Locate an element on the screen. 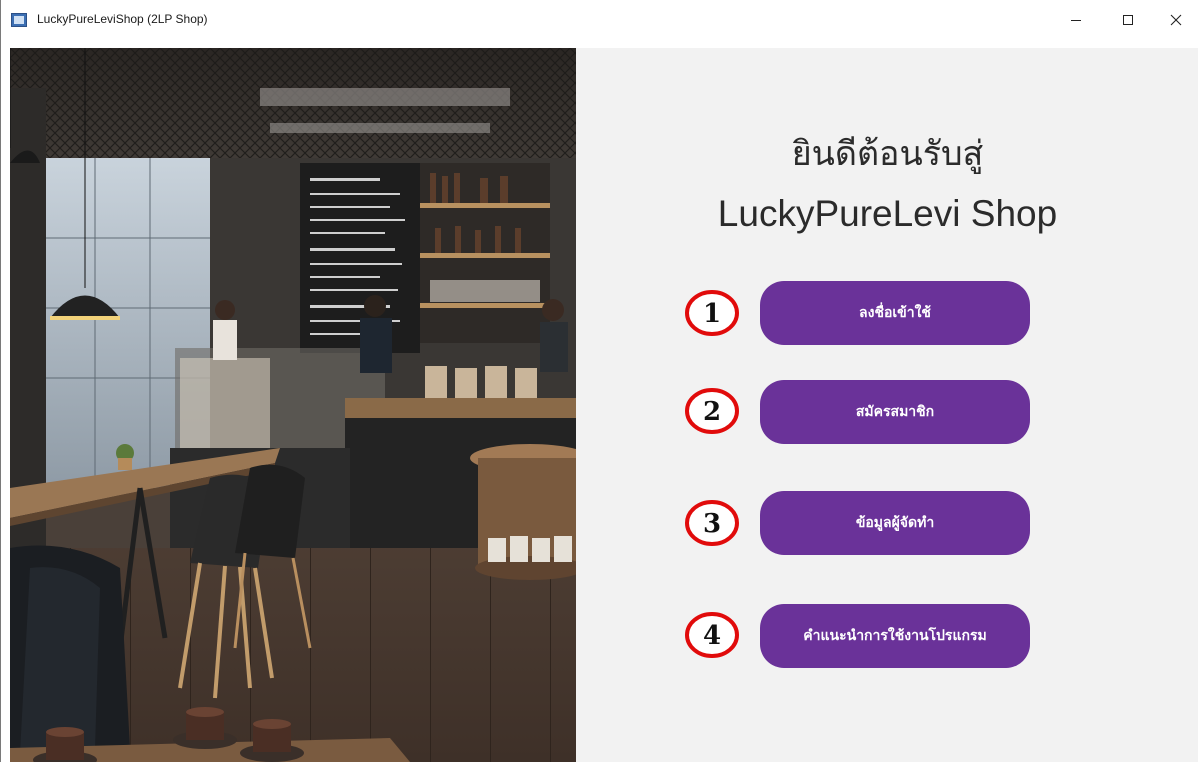 This screenshot has width=1198, height=762. number-badge-3: 3 is located at coordinates (712, 523).